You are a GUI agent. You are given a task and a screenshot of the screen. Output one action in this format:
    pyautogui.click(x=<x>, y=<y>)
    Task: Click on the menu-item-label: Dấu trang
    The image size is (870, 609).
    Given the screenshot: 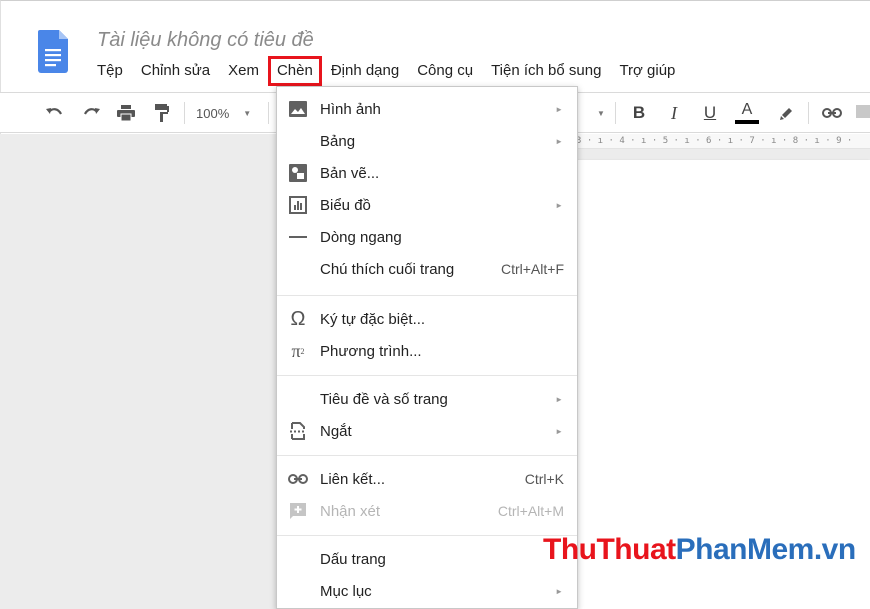 What is the action you would take?
    pyautogui.click(x=353, y=559)
    